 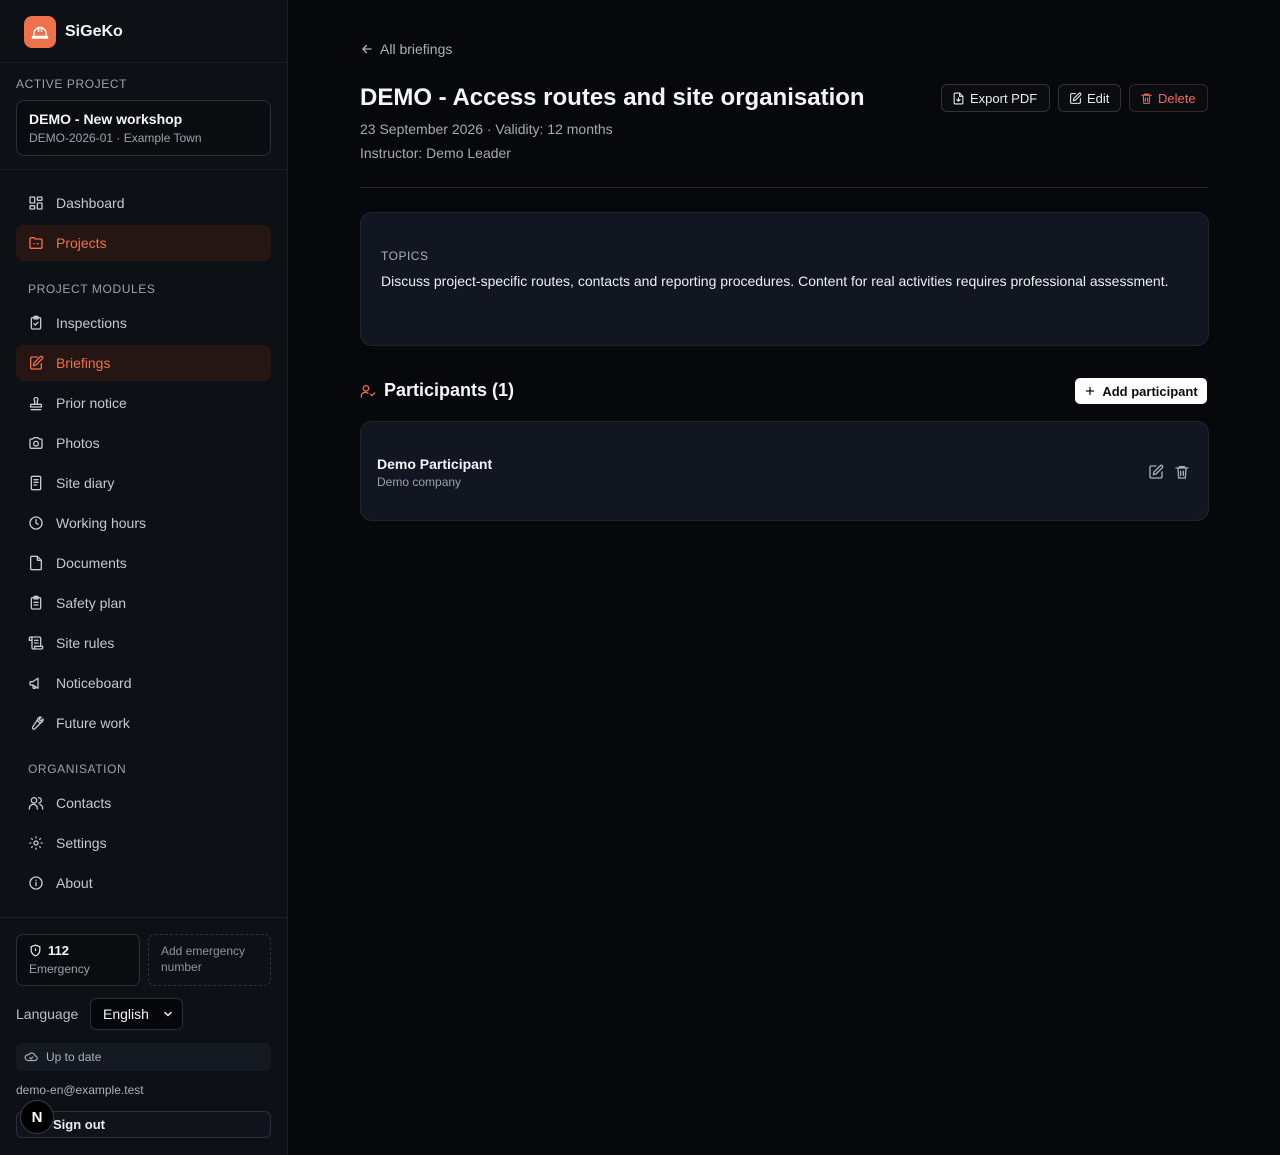 I want to click on nav-label: Inspections, so click(x=91, y=323).